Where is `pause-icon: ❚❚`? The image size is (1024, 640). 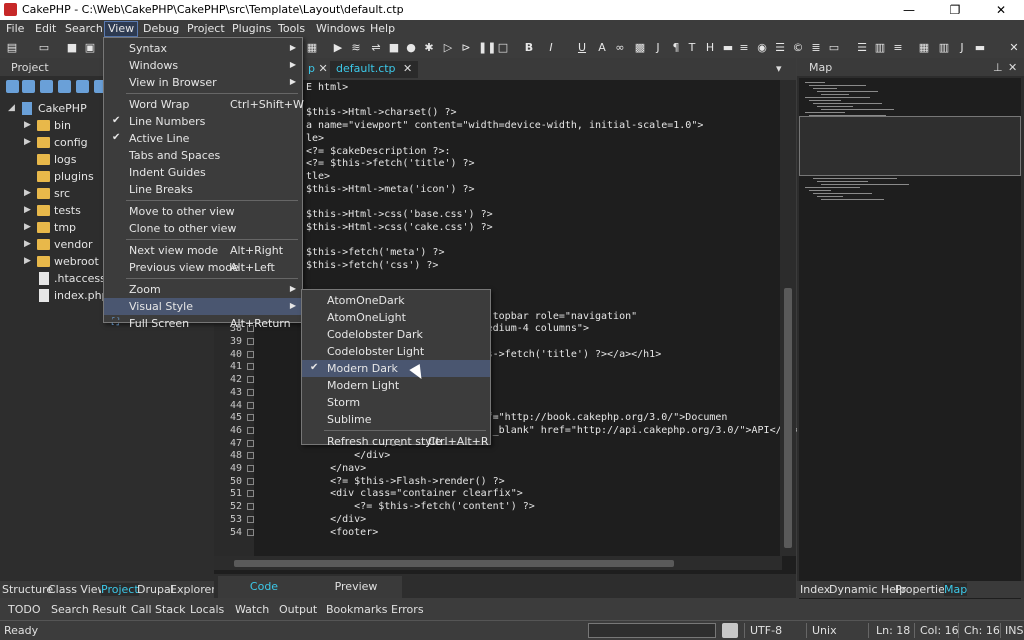 pause-icon: ❚❚ is located at coordinates (487, 47).